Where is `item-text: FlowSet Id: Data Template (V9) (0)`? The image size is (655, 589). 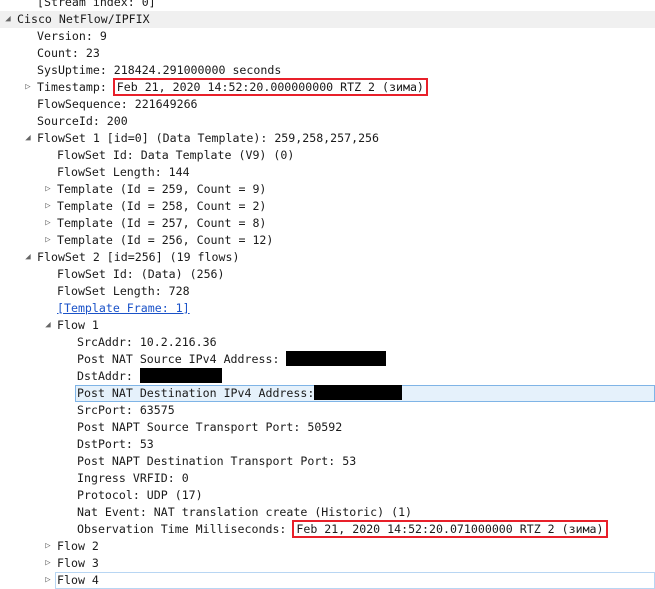 item-text: FlowSet Id: Data Template (V9) (0) is located at coordinates (176, 155).